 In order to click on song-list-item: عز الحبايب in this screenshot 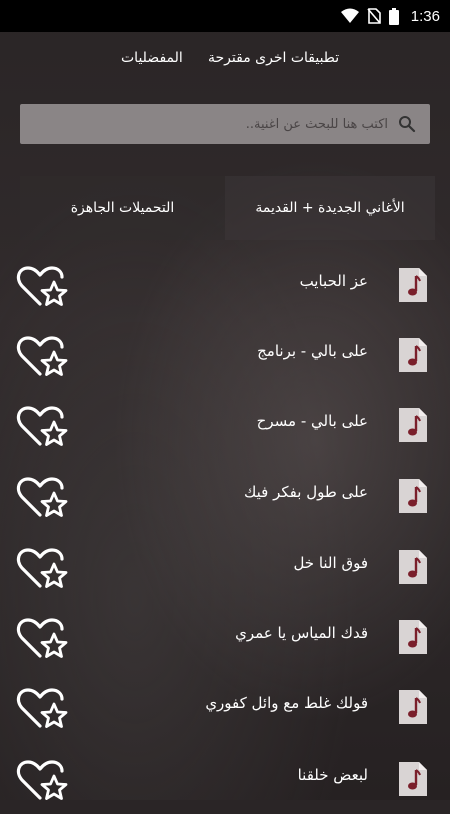, I will do `click(225, 285)`.